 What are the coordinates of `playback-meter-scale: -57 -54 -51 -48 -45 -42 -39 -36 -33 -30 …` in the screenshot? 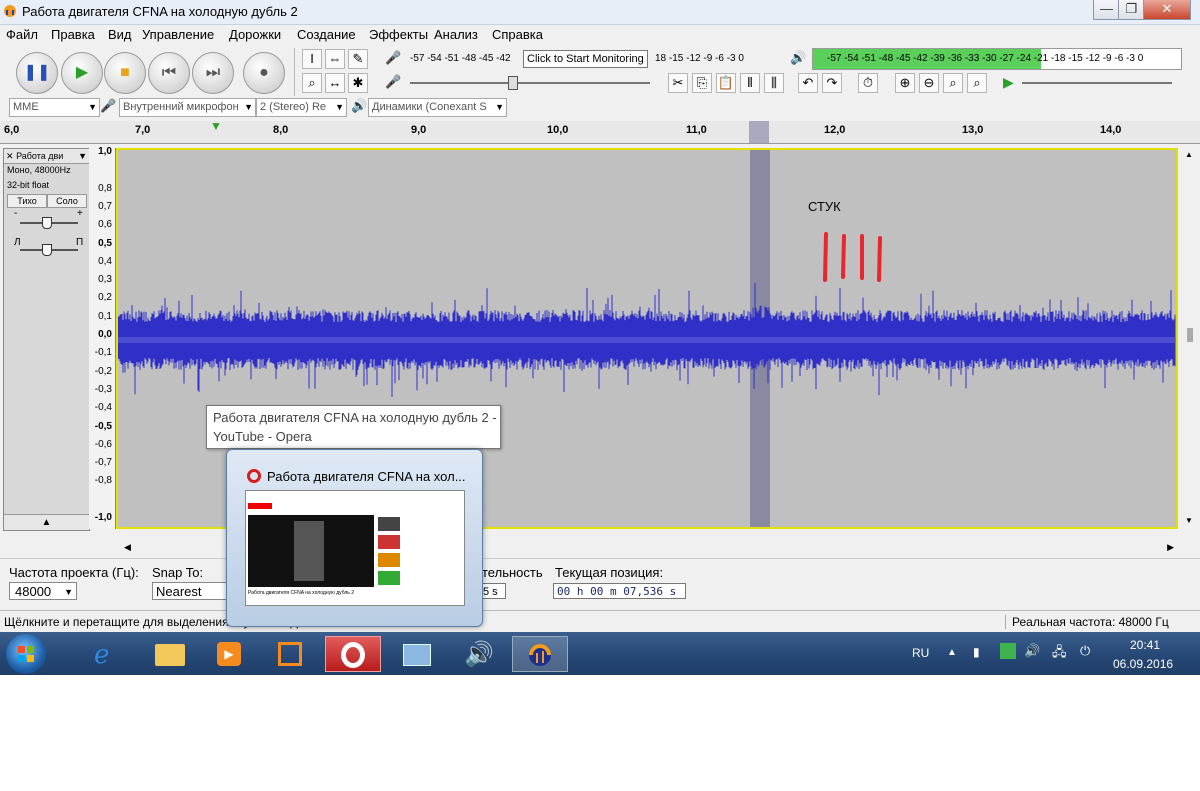 It's located at (985, 58).